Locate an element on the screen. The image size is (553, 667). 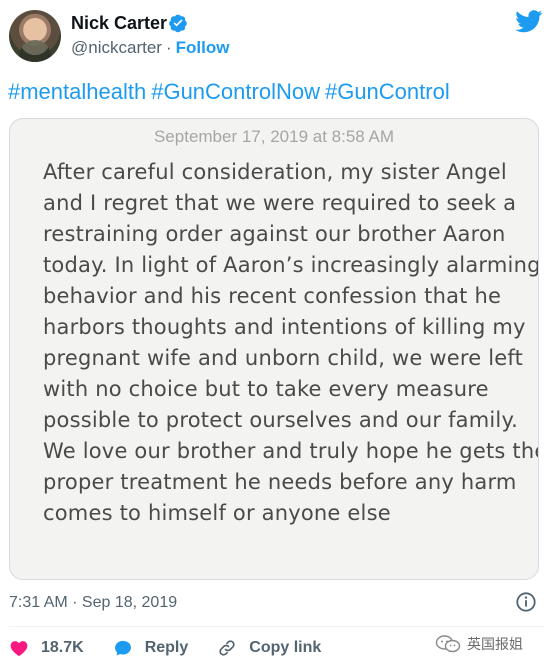
copy-link-button: Copy link is located at coordinates (269, 648).